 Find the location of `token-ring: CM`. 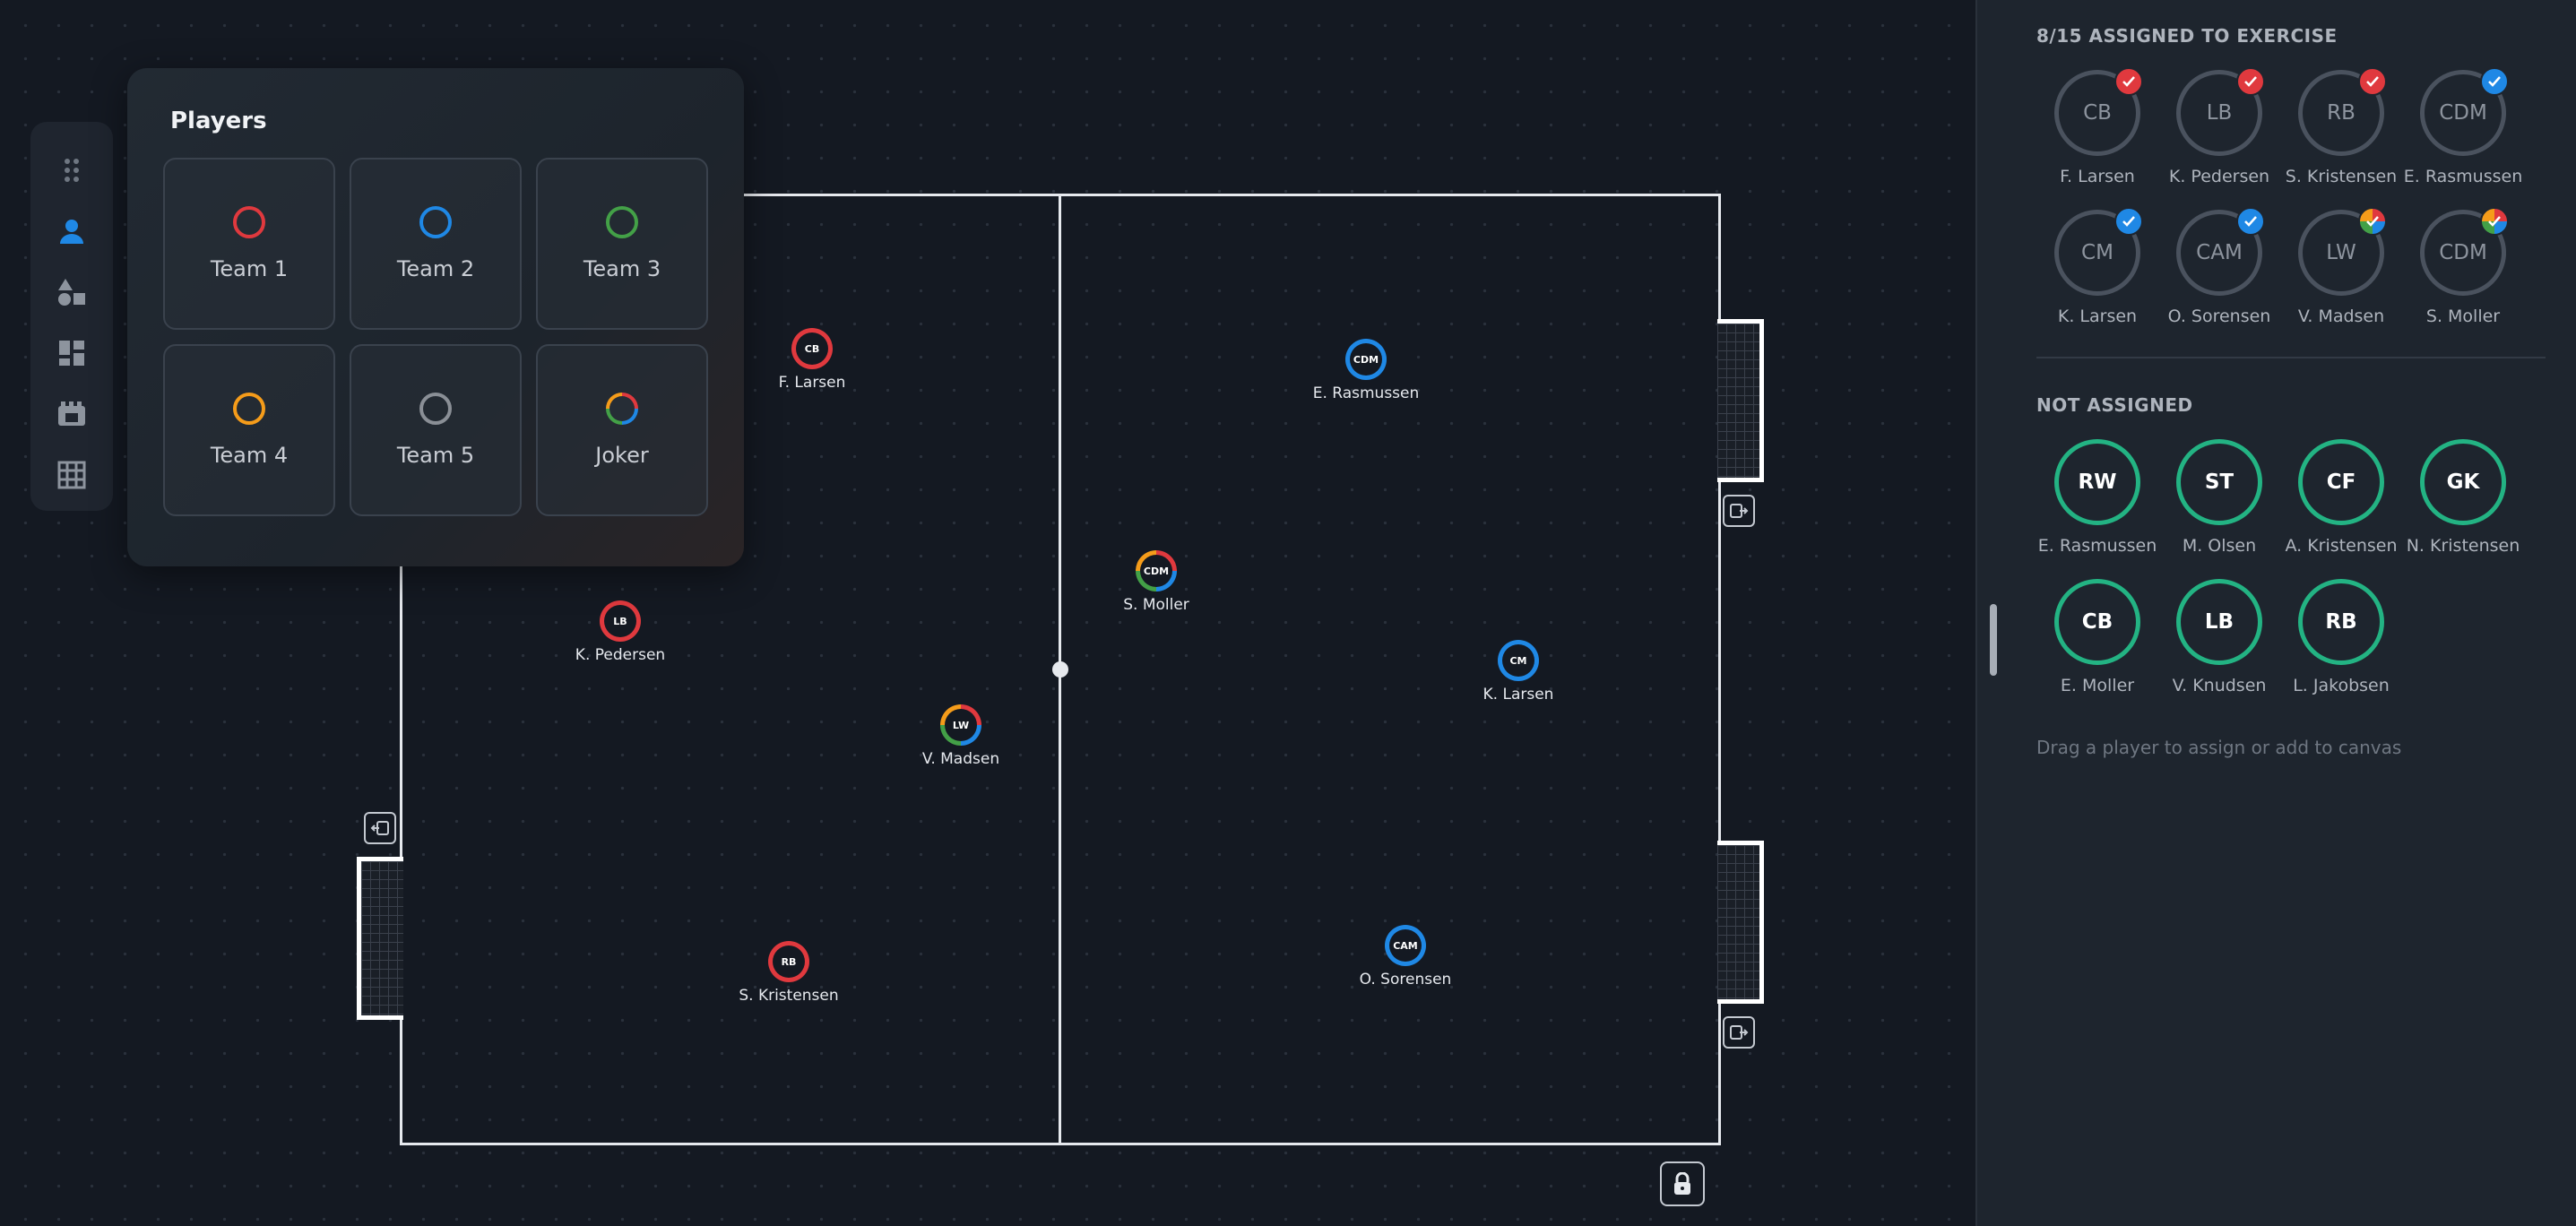

token-ring: CM is located at coordinates (1518, 660).